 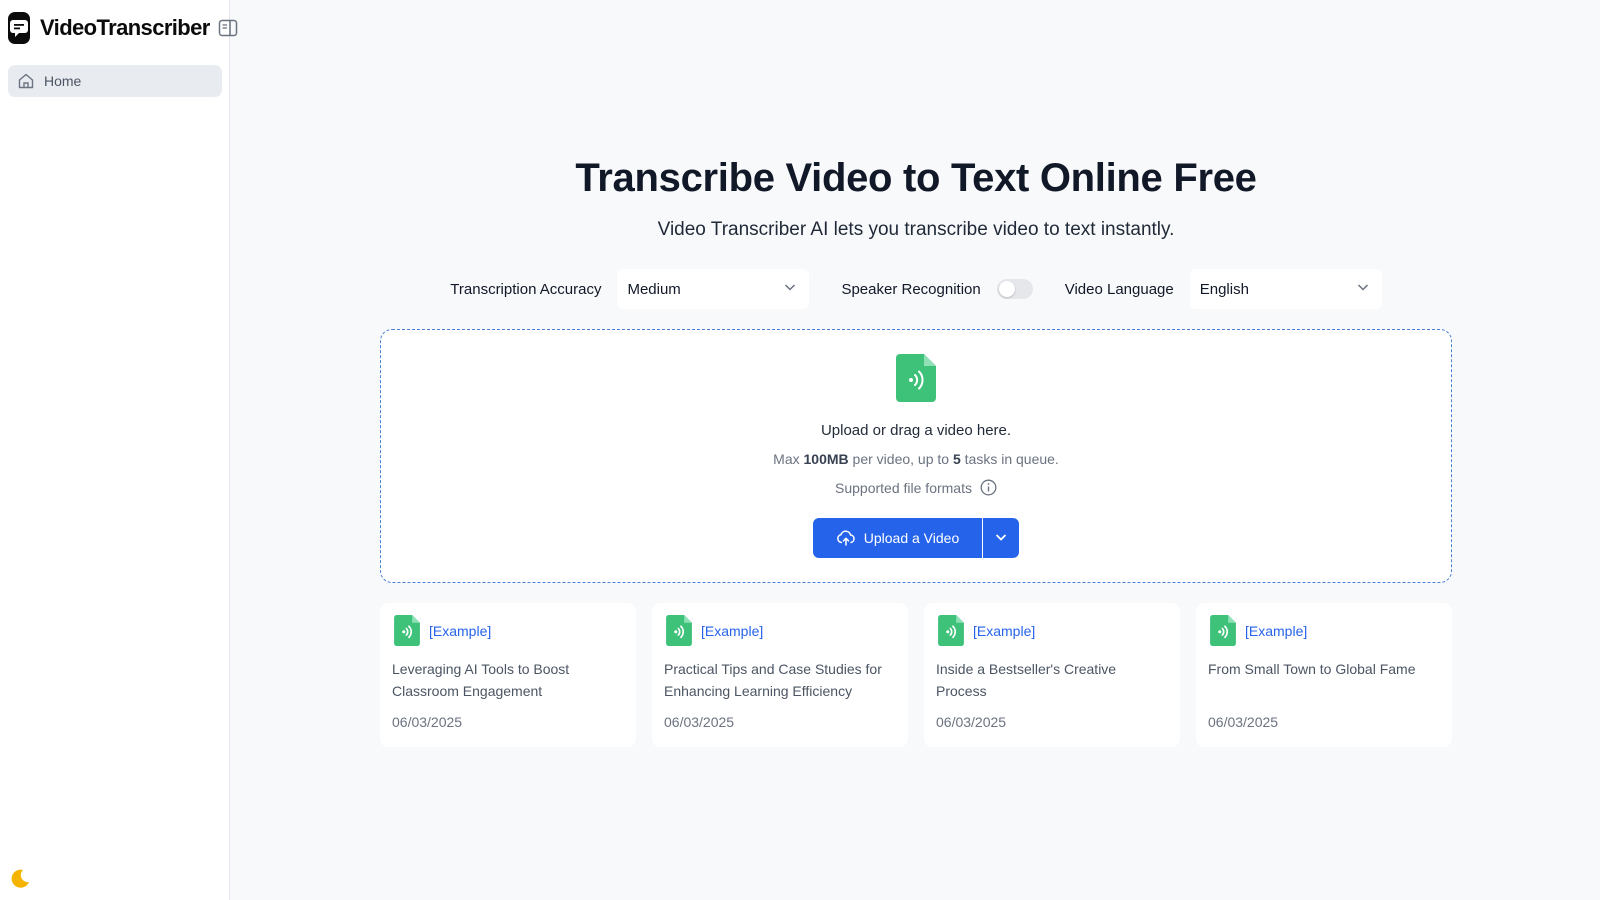 What do you see at coordinates (900, 459) in the screenshot?
I see `limit-middle: per video, up to` at bounding box center [900, 459].